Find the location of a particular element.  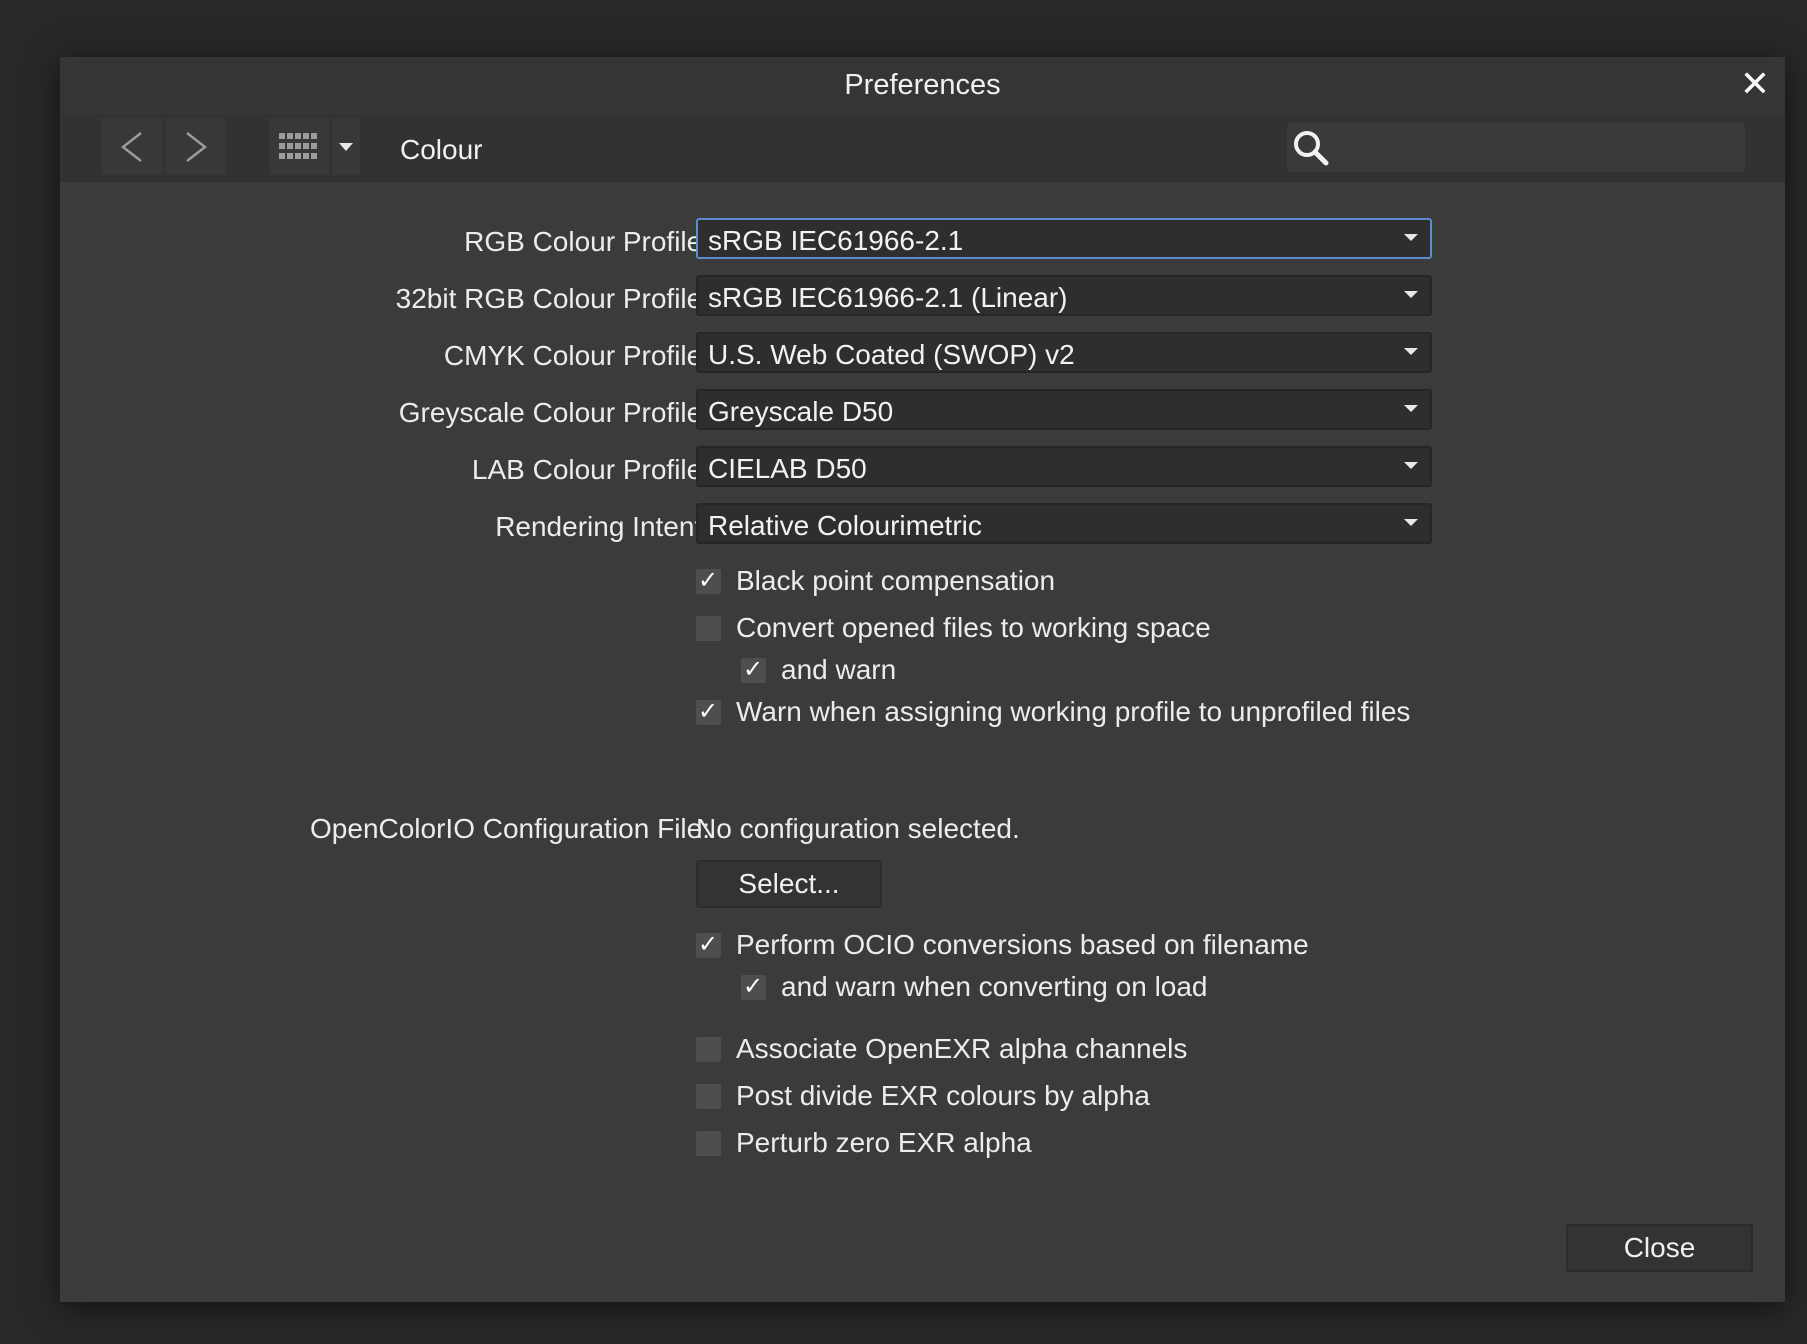

grid-icon is located at coordinates (298, 145).